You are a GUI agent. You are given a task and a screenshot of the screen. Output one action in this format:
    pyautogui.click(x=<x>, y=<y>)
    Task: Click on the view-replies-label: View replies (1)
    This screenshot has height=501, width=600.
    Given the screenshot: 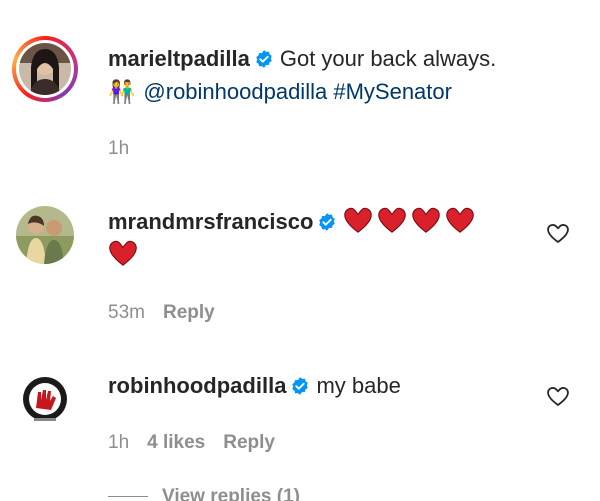 What is the action you would take?
    pyautogui.click(x=231, y=493)
    